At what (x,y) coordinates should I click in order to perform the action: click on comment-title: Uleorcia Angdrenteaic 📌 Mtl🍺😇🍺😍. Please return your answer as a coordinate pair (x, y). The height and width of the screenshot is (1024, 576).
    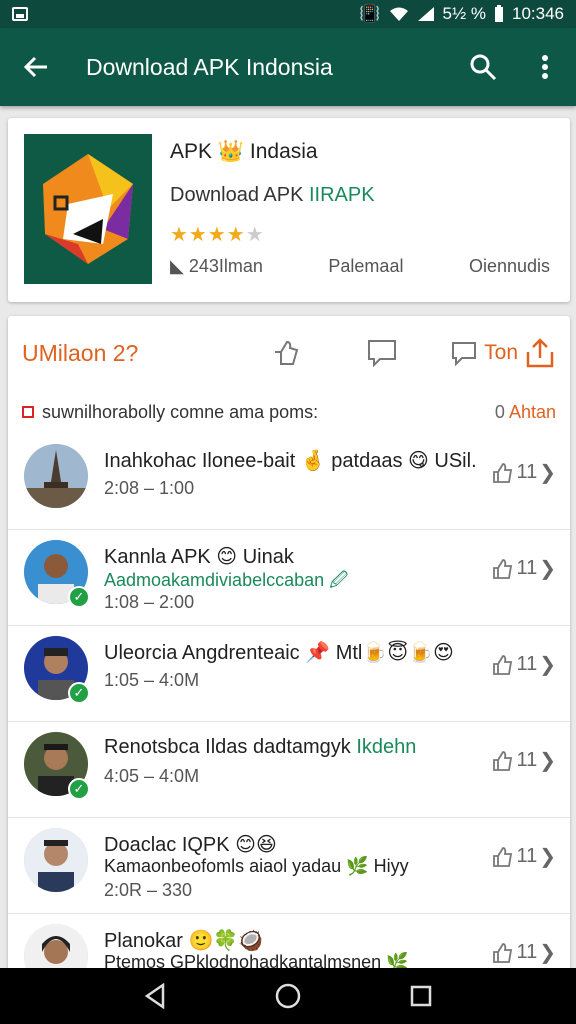
    Looking at the image, I should click on (279, 653).